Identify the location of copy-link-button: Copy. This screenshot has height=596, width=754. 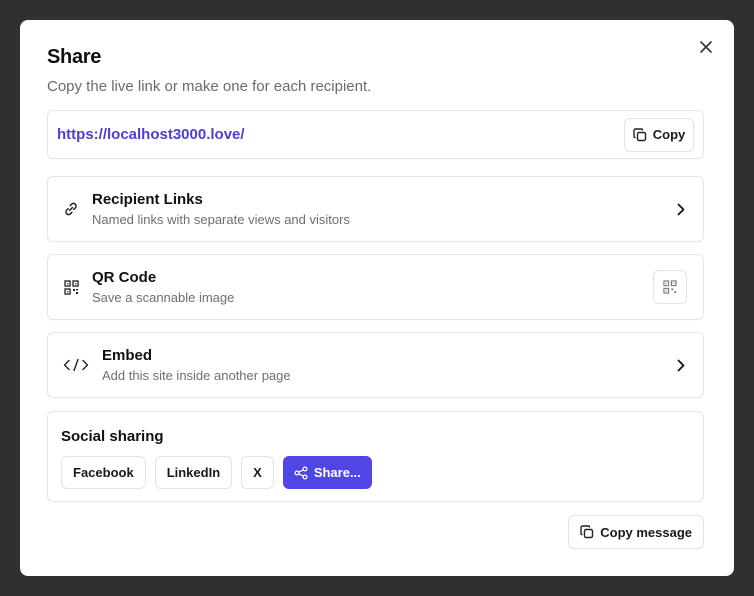
(659, 134).